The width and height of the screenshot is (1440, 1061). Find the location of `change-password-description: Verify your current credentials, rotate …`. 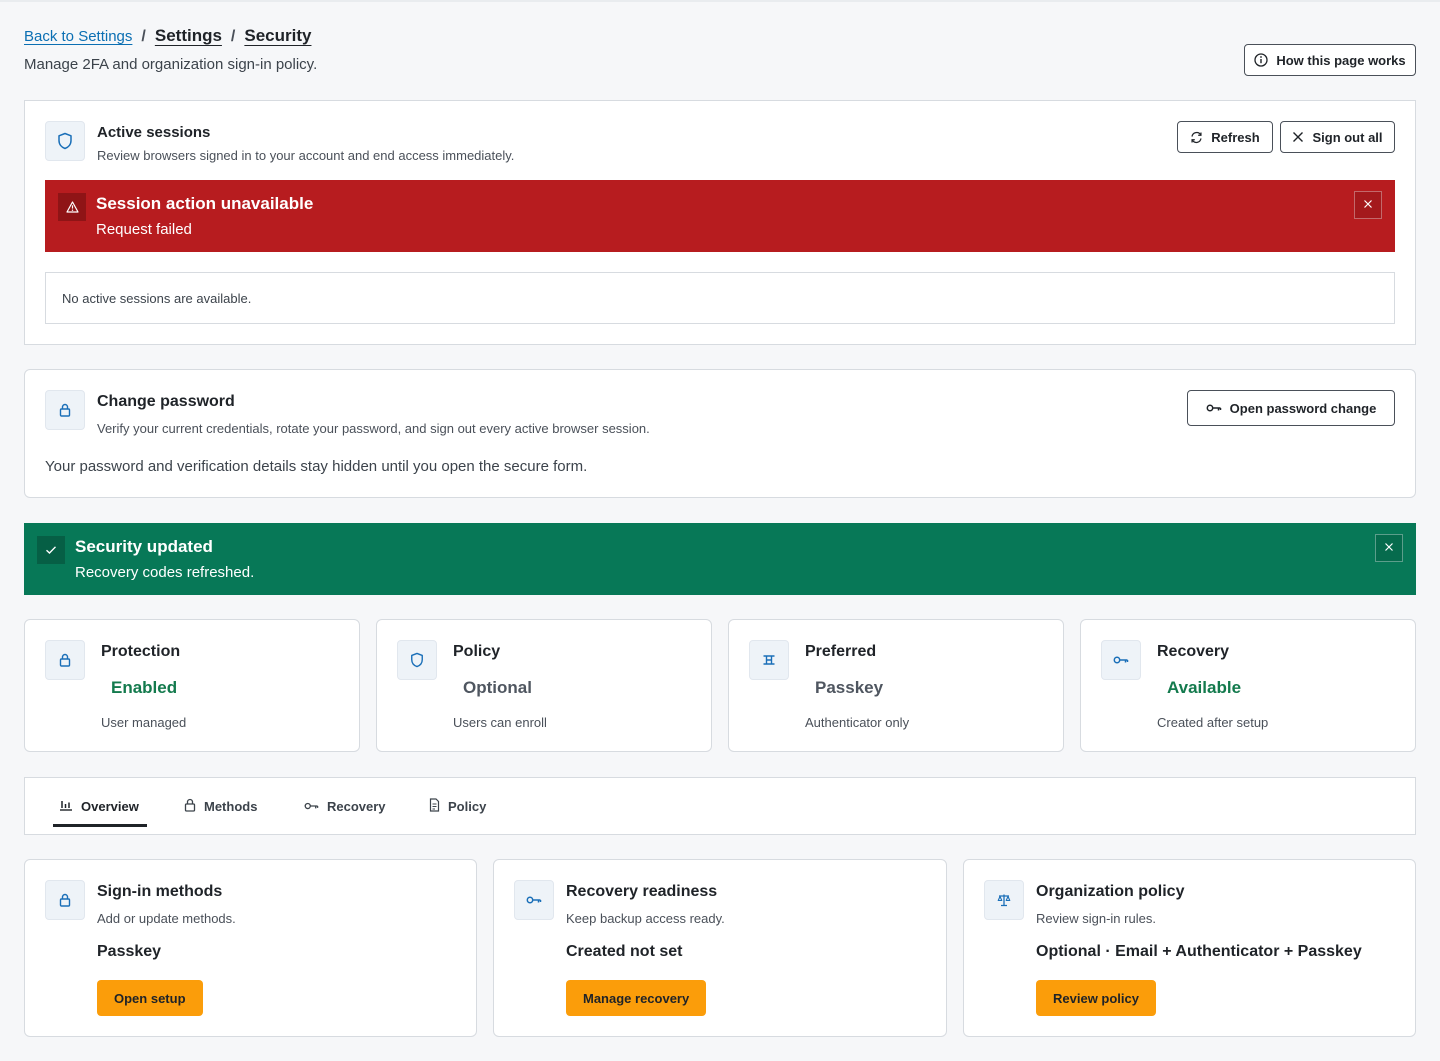

change-password-description: Verify your current credentials, rotate … is located at coordinates (373, 428).